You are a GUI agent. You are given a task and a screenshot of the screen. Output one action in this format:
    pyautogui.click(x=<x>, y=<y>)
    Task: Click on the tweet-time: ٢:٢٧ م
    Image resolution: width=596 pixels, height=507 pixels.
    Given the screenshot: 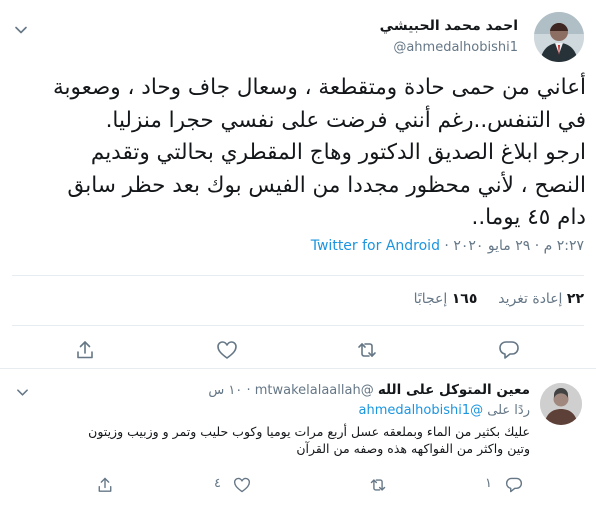 What is the action you would take?
    pyautogui.click(x=564, y=246)
    